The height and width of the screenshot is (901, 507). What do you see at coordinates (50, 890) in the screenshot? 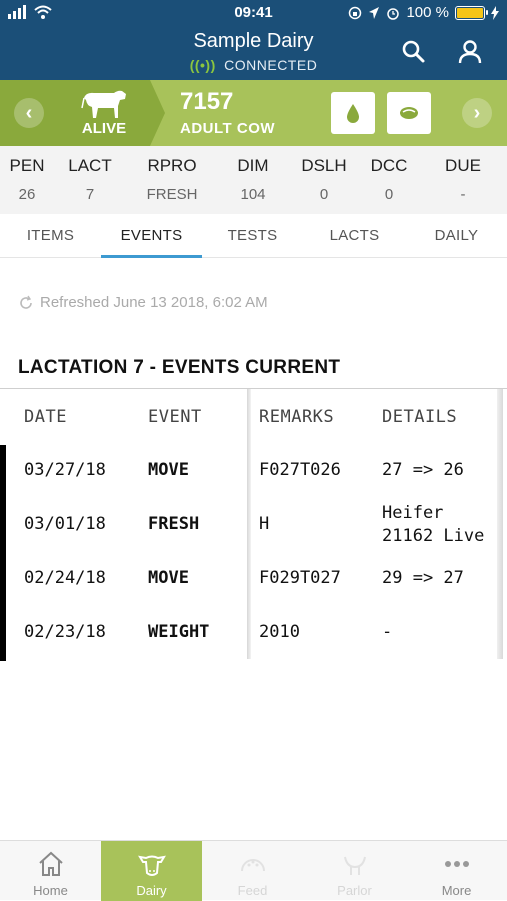
I see `nav-home-label: Home` at bounding box center [50, 890].